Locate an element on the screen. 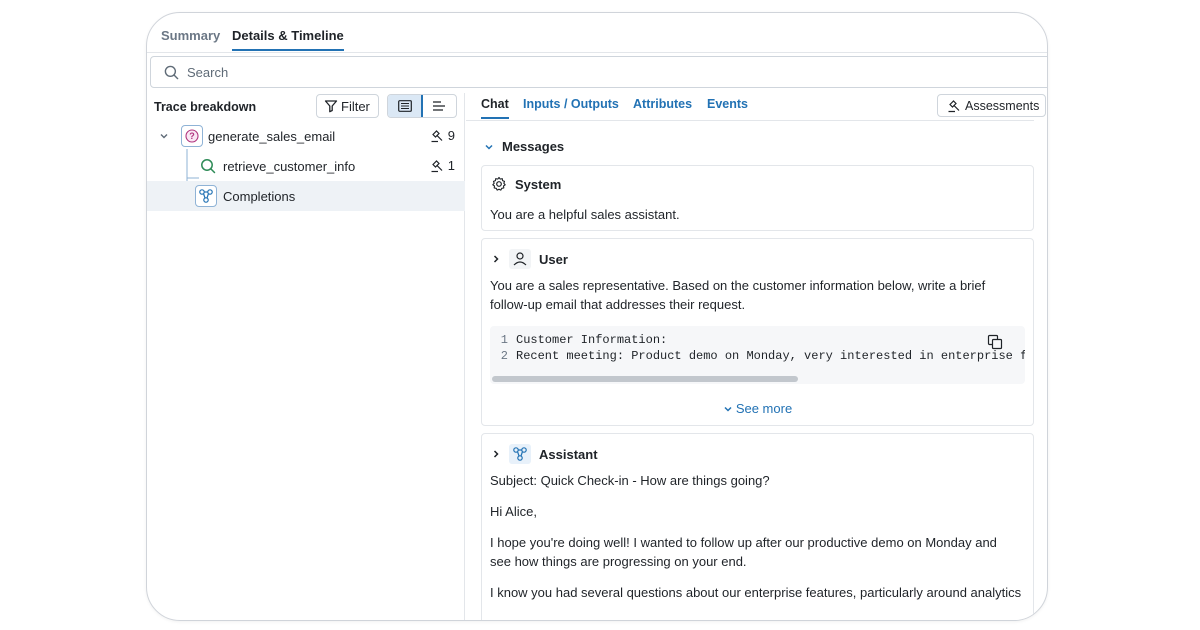  tree-node-retrieve-customer-info: retrieve_customer_info 1 is located at coordinates (306, 166).